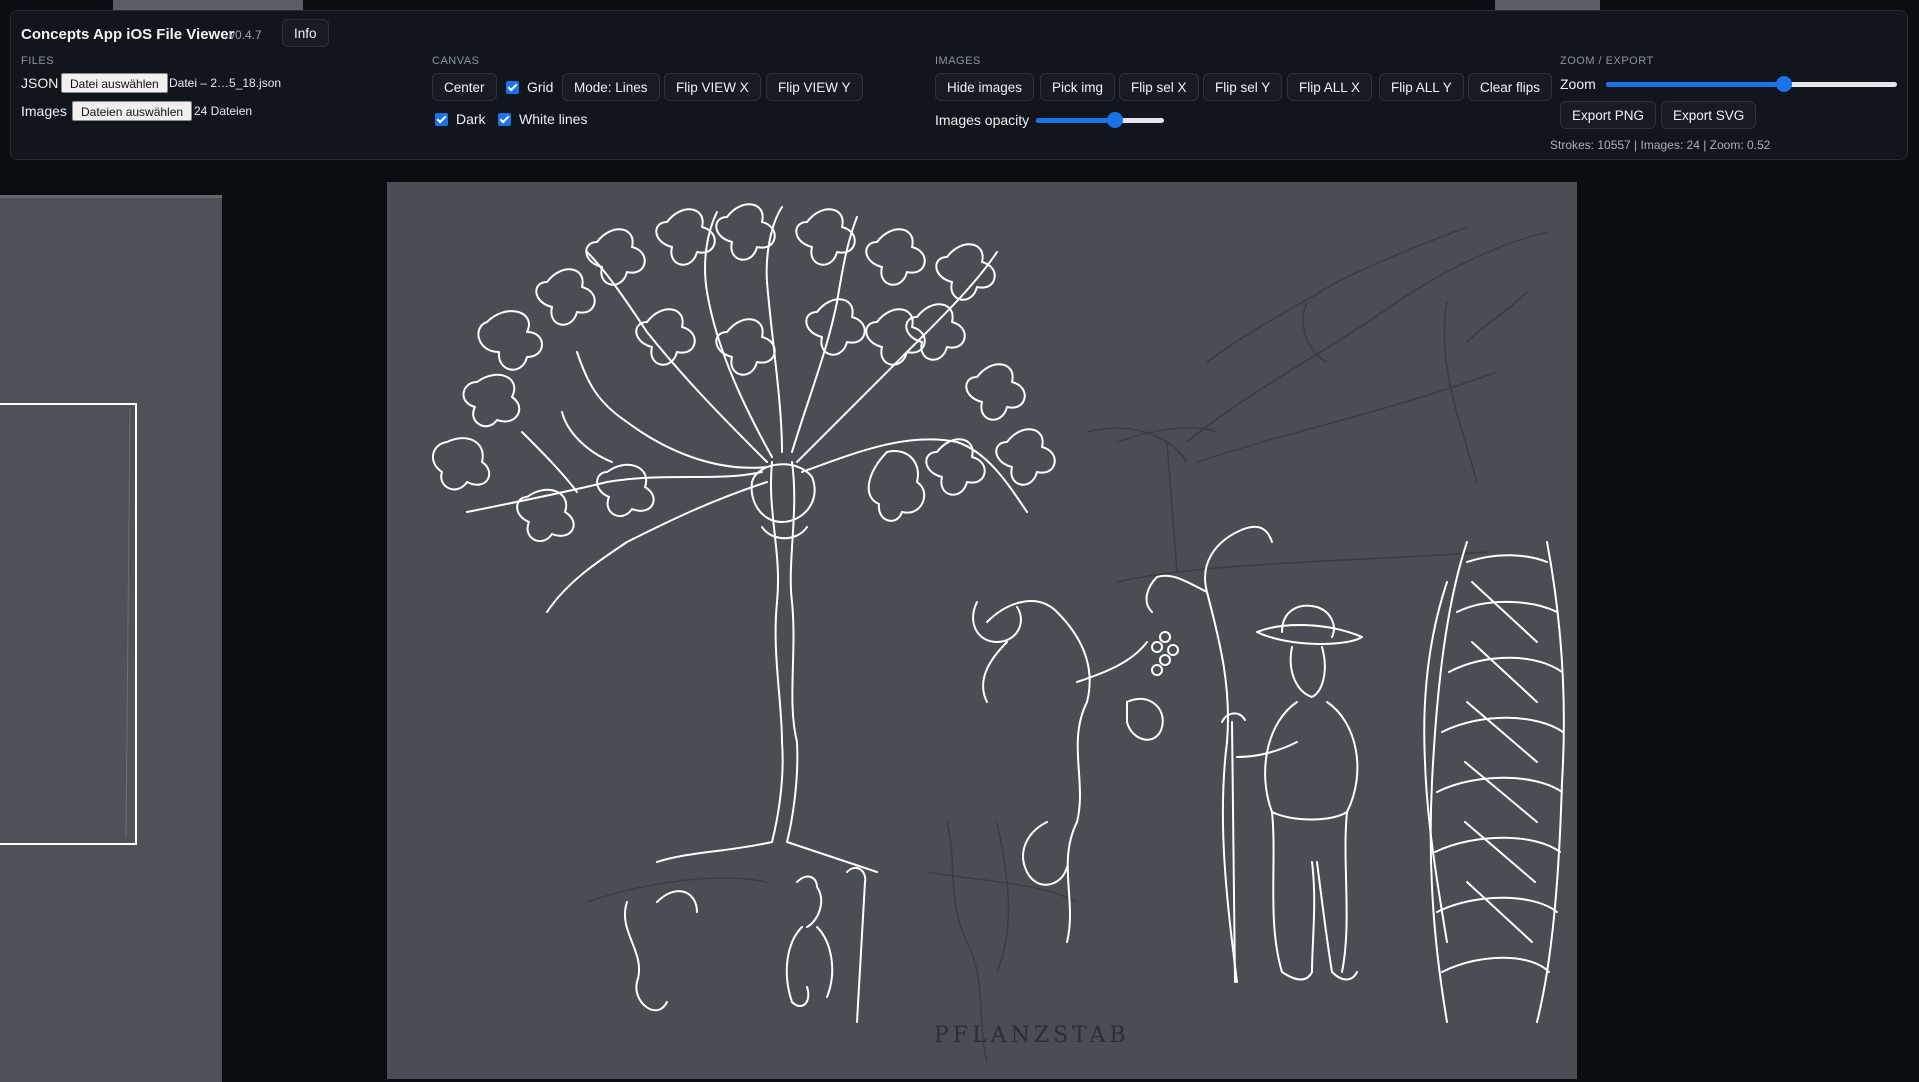  What do you see at coordinates (985, 87) in the screenshot?
I see `hide-images-button: Hide images` at bounding box center [985, 87].